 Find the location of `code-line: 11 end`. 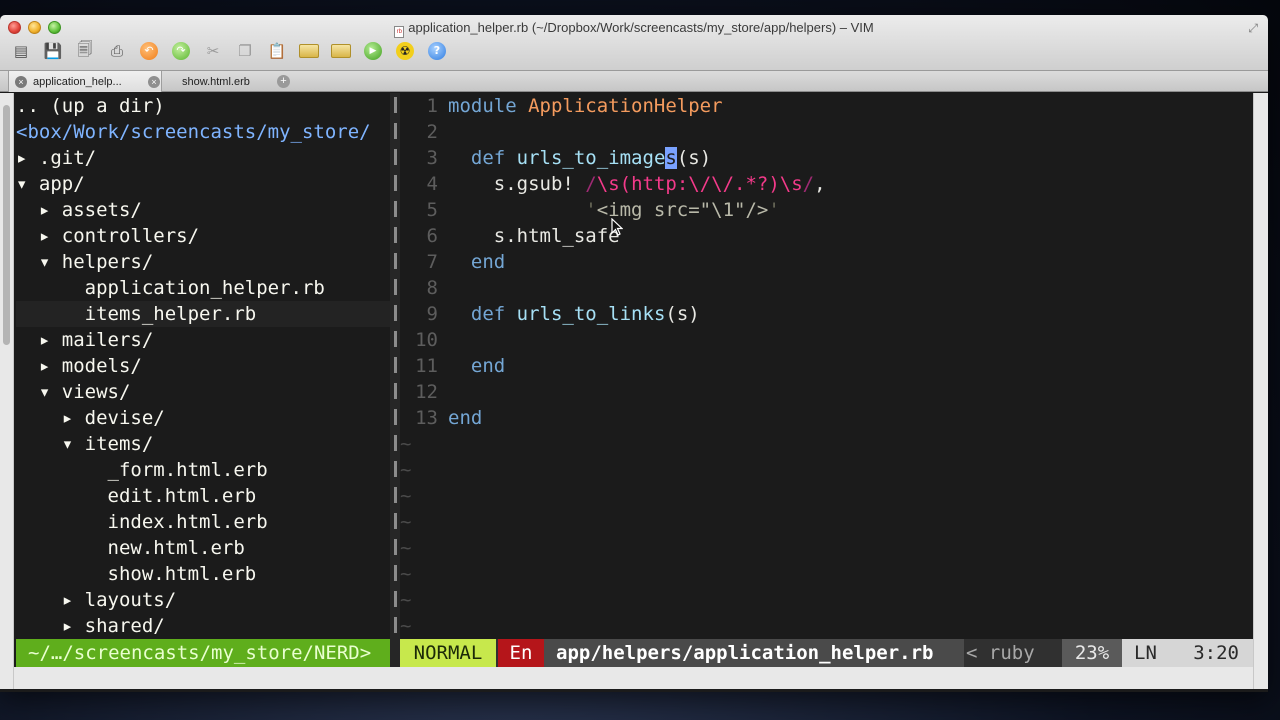

code-line: 11 end is located at coordinates (826, 366).